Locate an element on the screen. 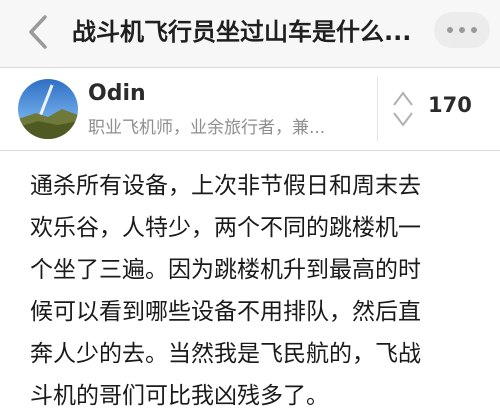  vote-divider is located at coordinates (377, 109).